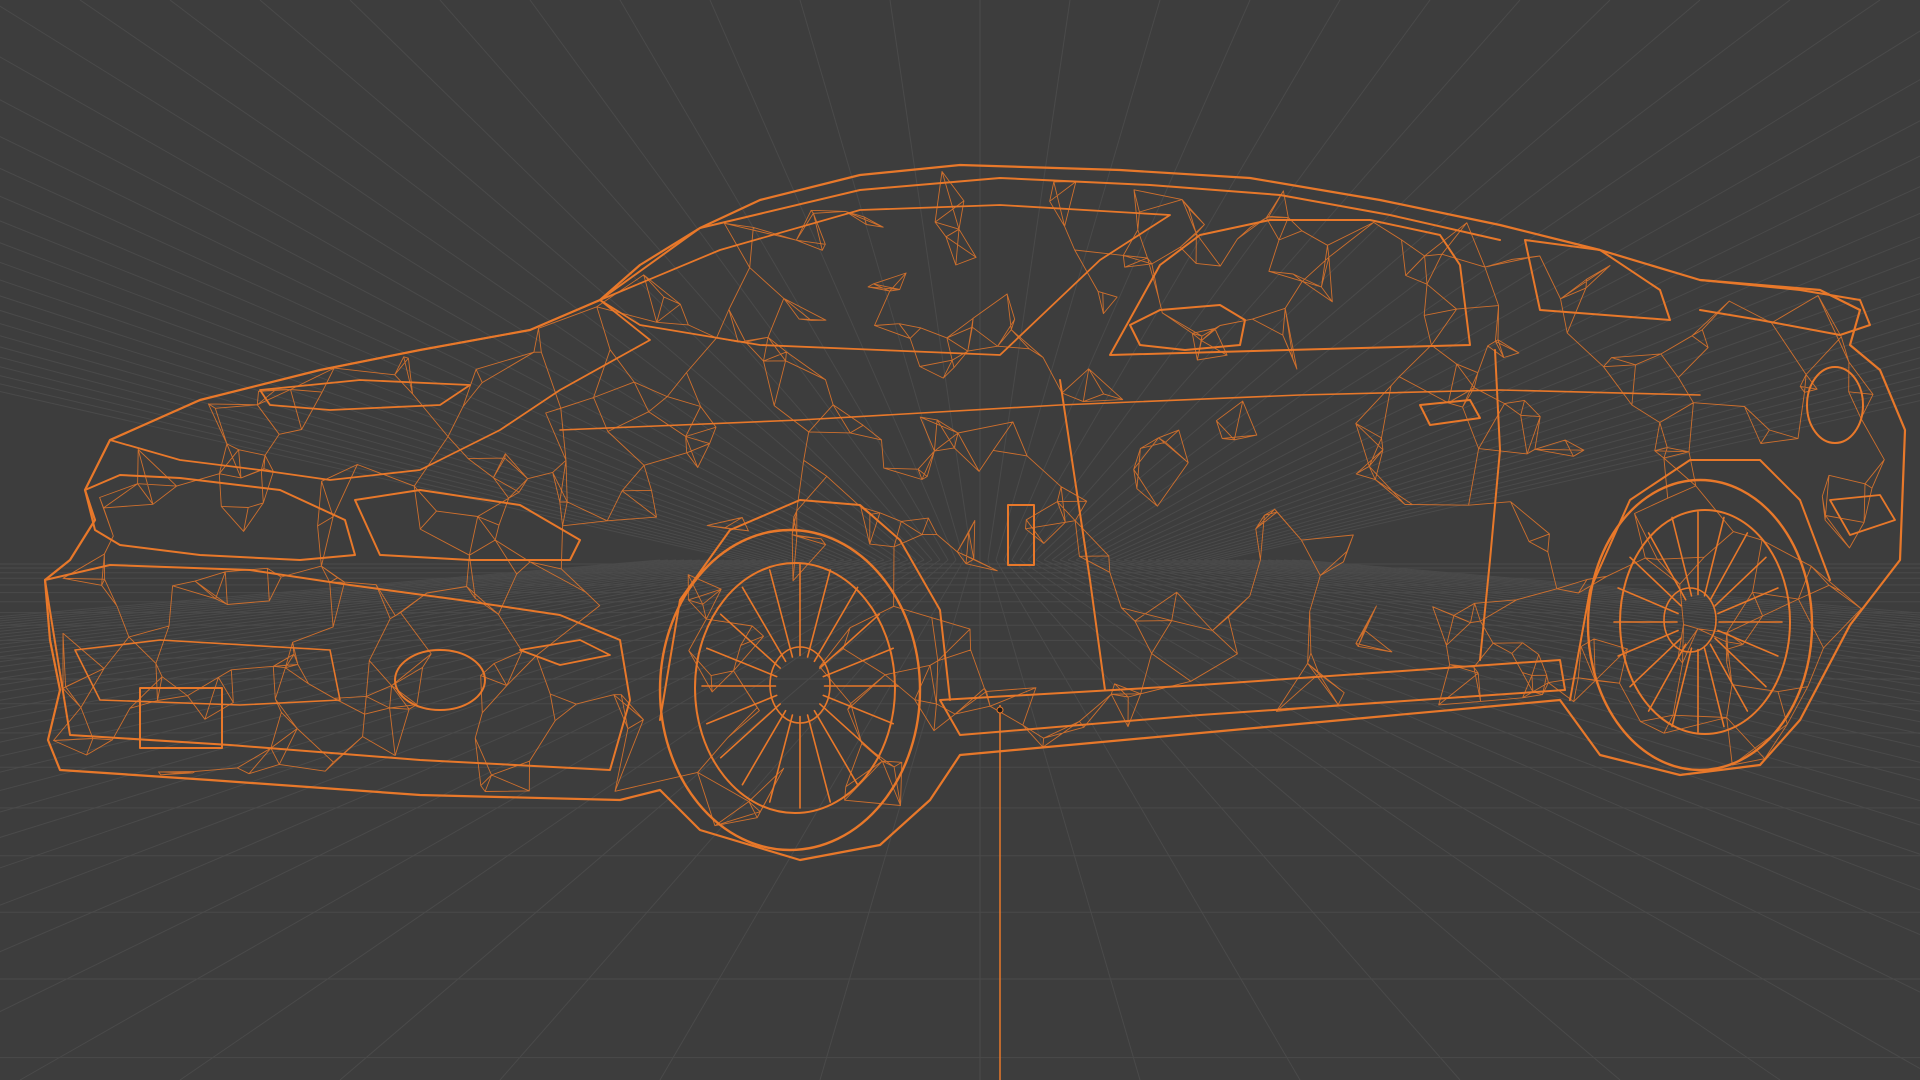 The height and width of the screenshot is (1080, 1920). I want to click on rear-wheel-arch, so click(1700, 580).